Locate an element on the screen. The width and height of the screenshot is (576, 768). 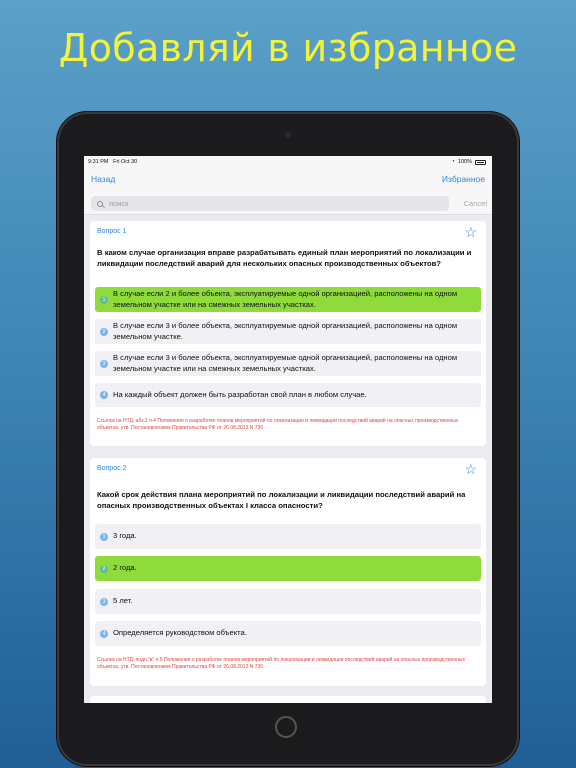
search-bar: Cancel is located at coordinates (288, 203).